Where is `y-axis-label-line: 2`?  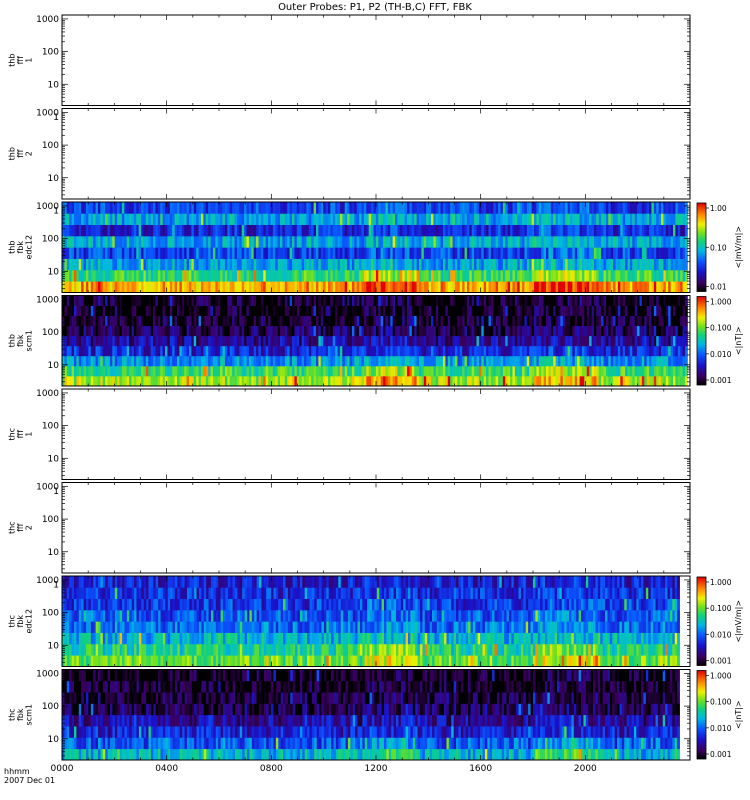 y-axis-label-line: 2 is located at coordinates (29, 153).